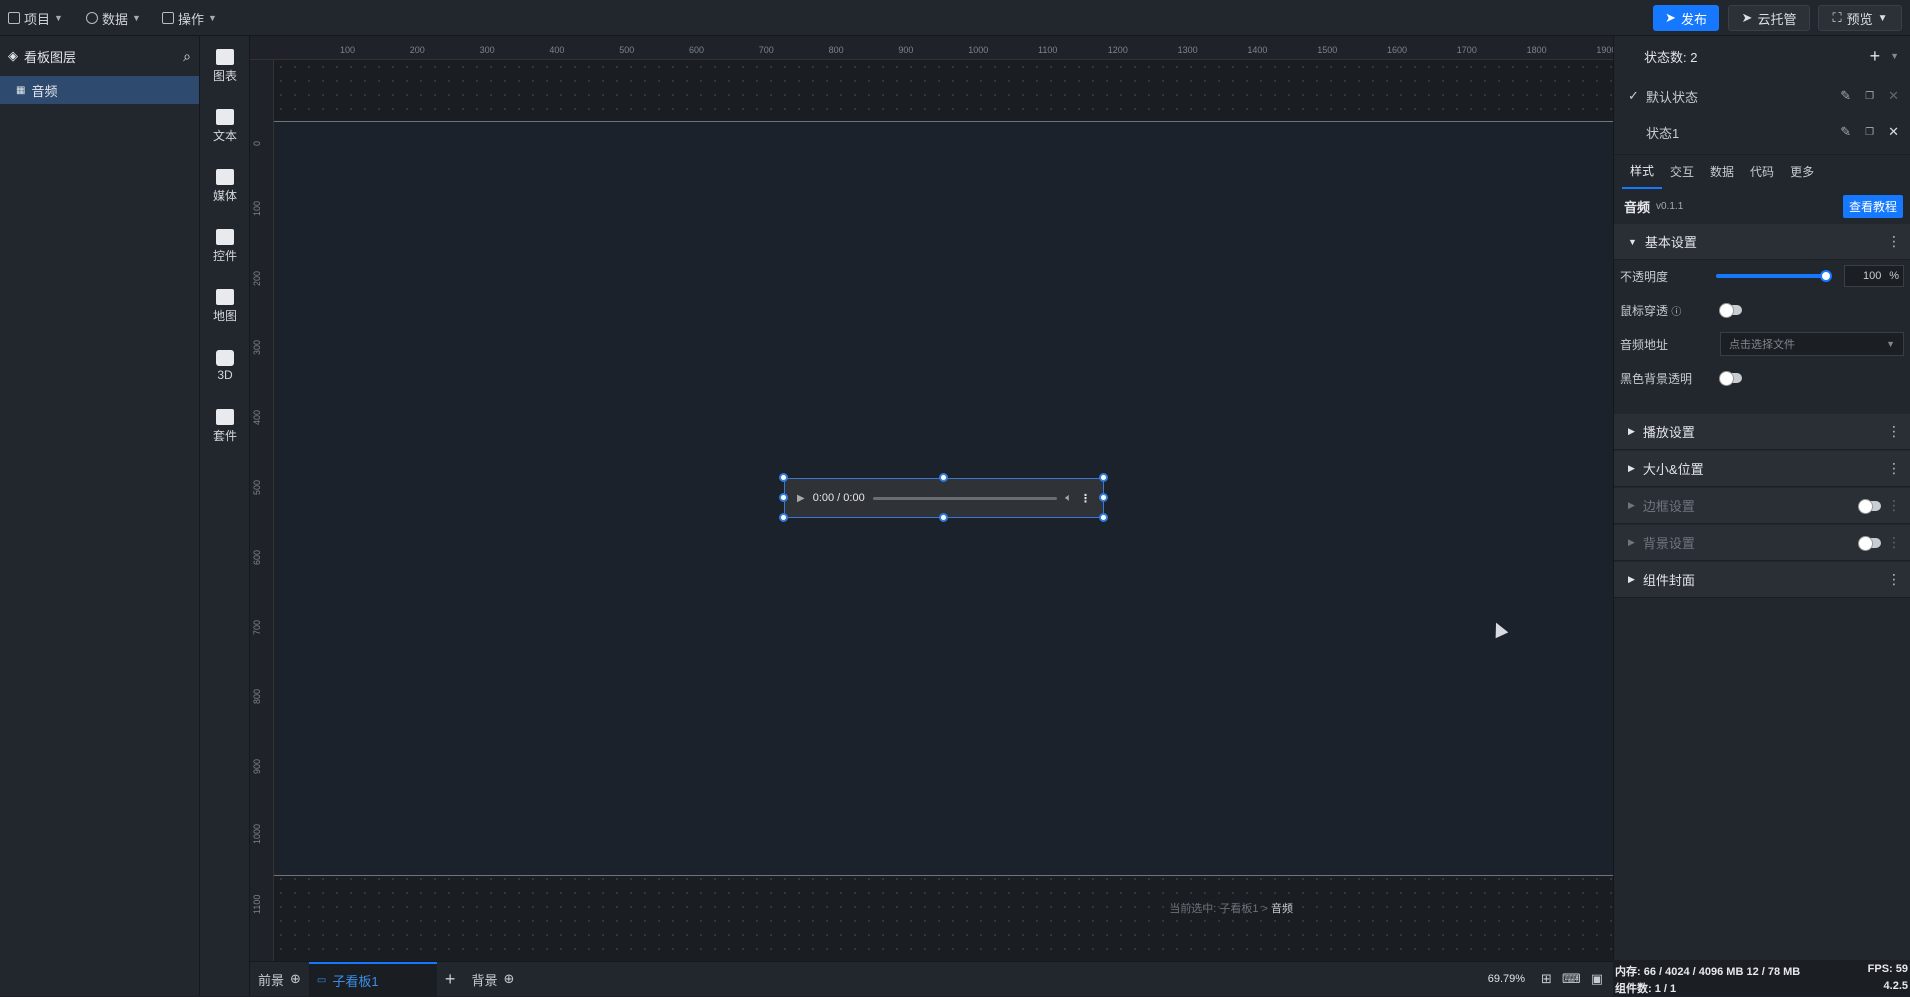 The height and width of the screenshot is (997, 1910). Describe the element at coordinates (187, 56) in the screenshot. I see `search-icon: ⌕` at that location.